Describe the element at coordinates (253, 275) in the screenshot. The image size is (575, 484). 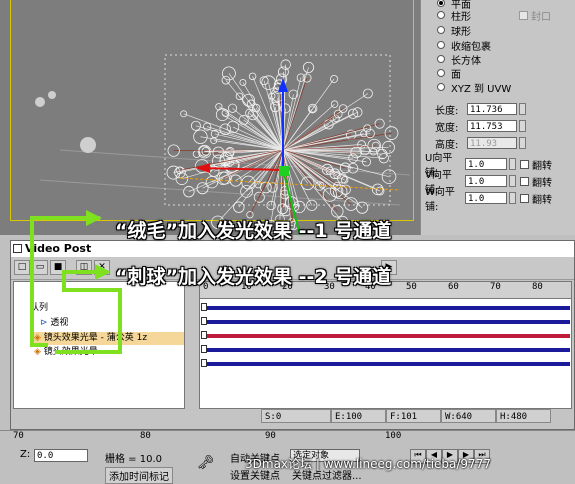
I see `annotation-line-2: “刺球”加入发光效果 --2 号通道` at that location.